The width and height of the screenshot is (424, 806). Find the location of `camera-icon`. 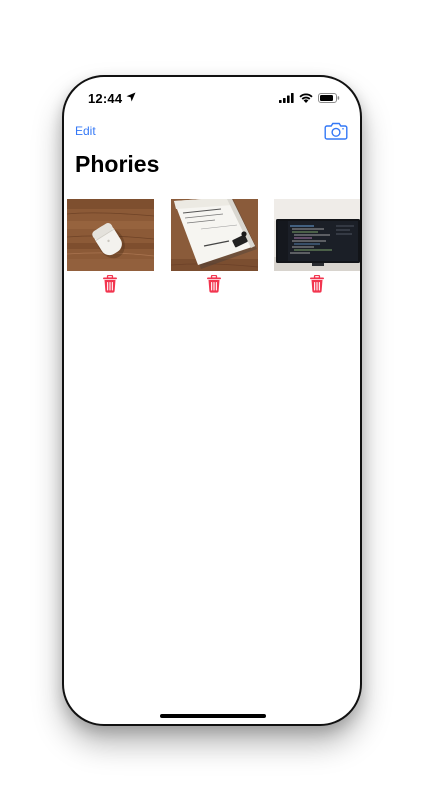

camera-icon is located at coordinates (336, 131).